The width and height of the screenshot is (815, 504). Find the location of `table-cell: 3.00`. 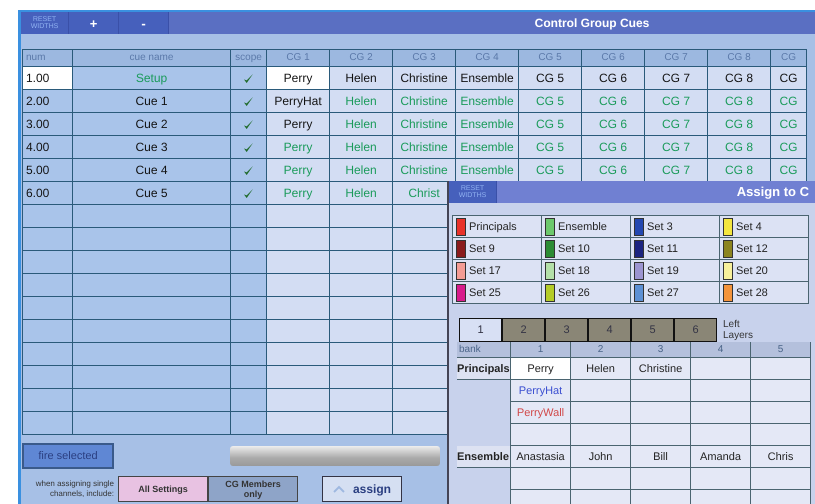

table-cell: 3.00 is located at coordinates (48, 124).